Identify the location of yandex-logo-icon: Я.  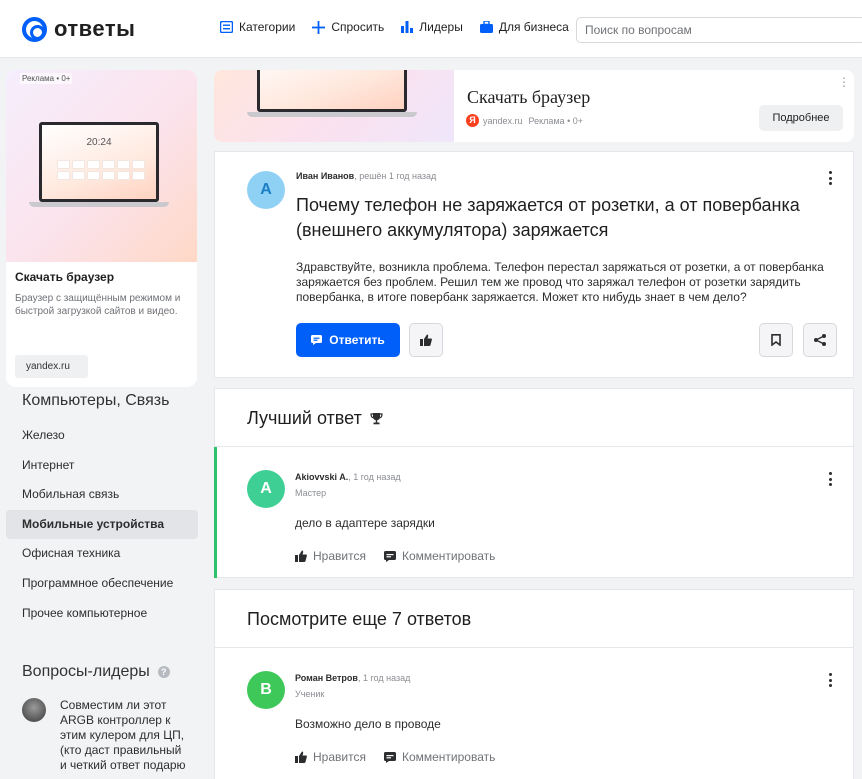
(472, 120).